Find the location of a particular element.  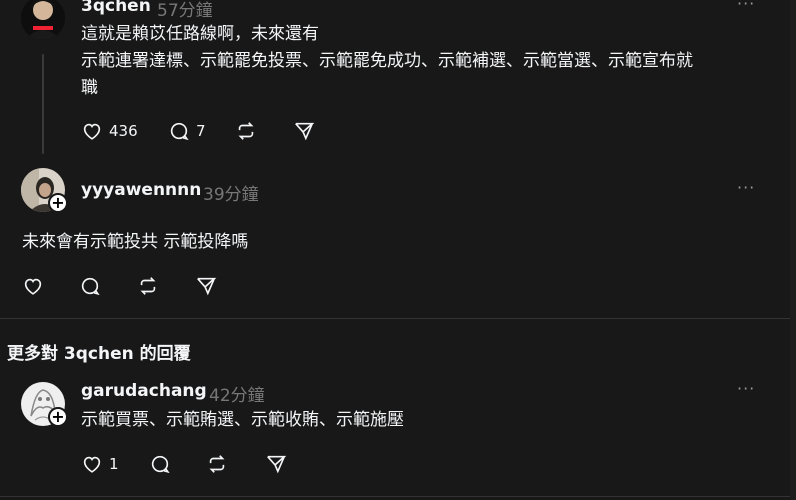

post-text: 這就是賴苡任路線啊，未來還有 is located at coordinates (200, 34).